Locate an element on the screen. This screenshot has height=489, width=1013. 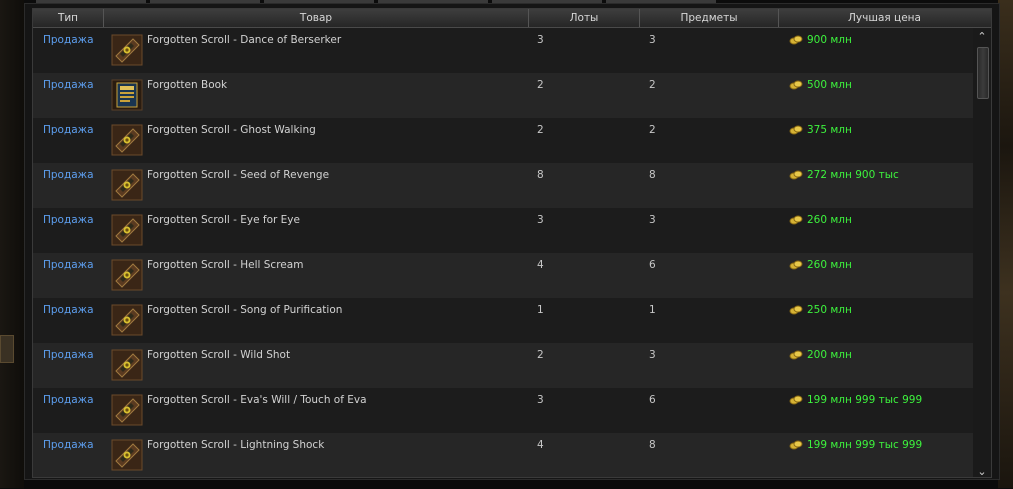
chevron-down-icon: ⌄ is located at coordinates (982, 472).